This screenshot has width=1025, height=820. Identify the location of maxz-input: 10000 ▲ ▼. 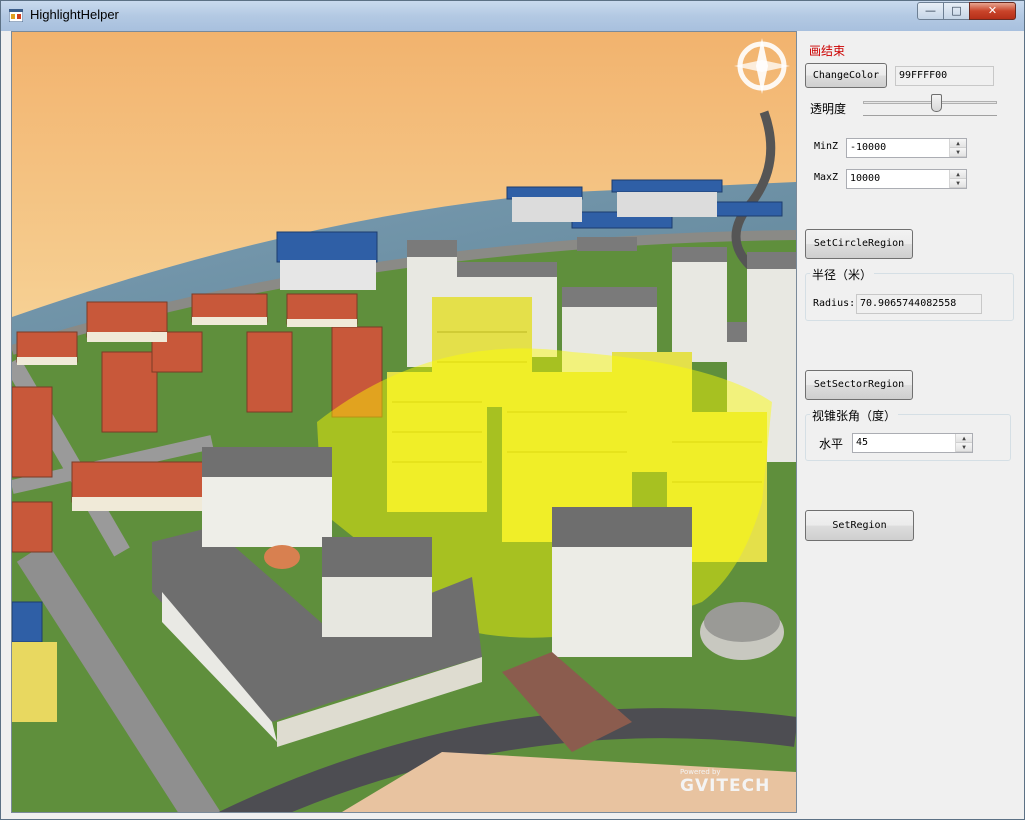
(906, 179).